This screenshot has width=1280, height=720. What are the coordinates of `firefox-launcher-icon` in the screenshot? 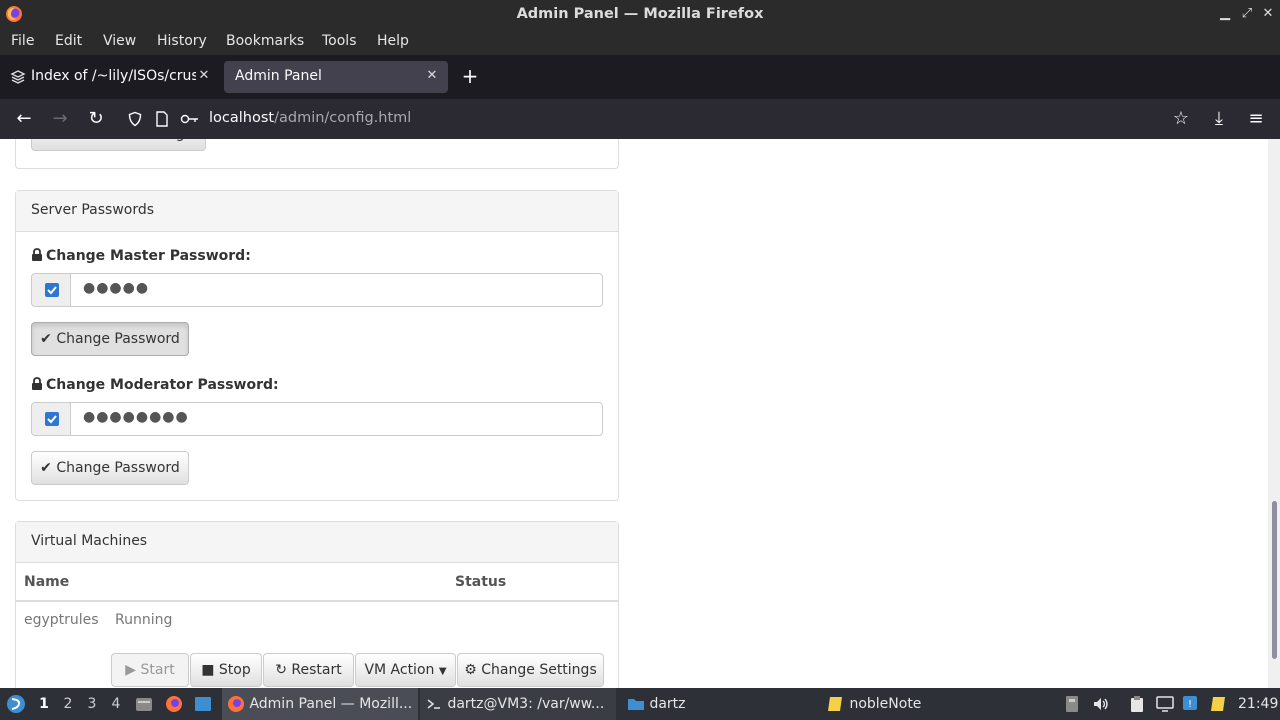 It's located at (174, 704).